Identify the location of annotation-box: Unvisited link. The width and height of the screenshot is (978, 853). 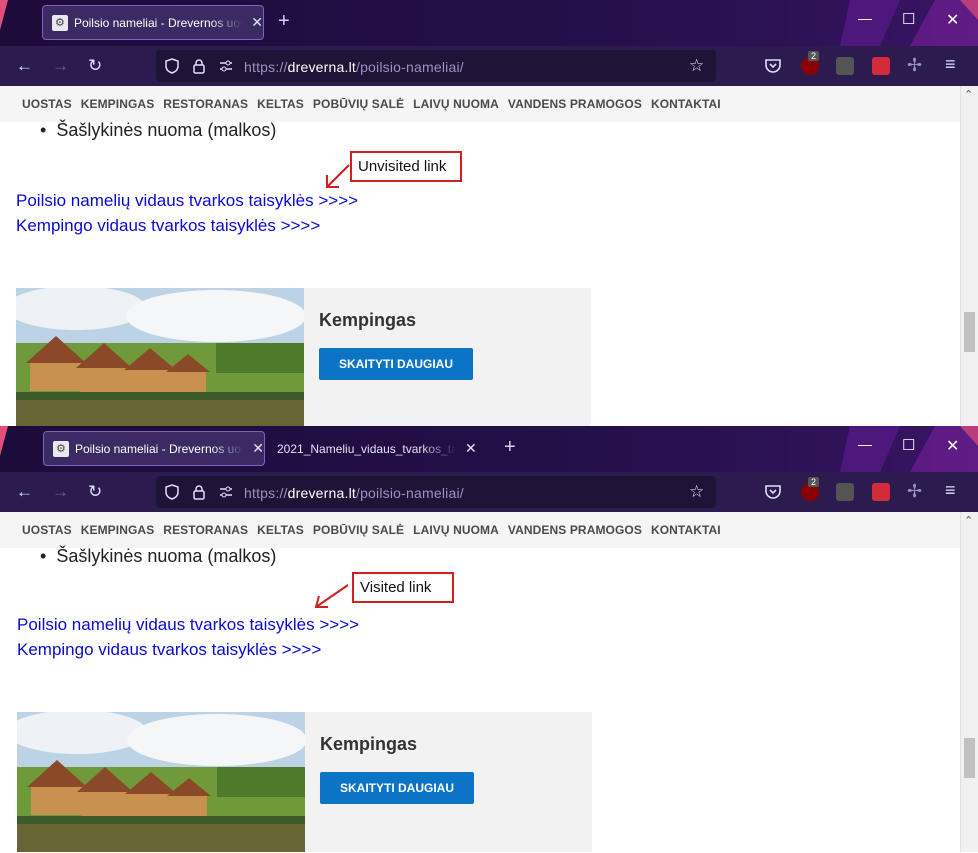
(406, 166).